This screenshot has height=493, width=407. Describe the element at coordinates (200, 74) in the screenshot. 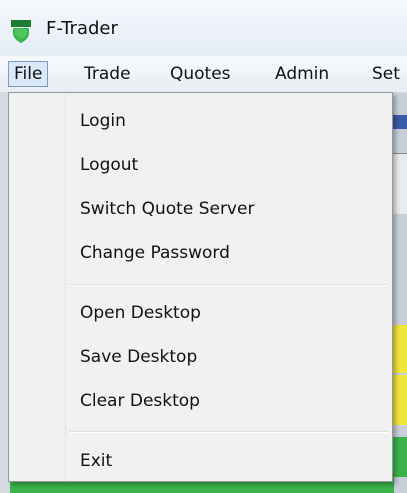

I see `menu-quotes: Quotes` at that location.